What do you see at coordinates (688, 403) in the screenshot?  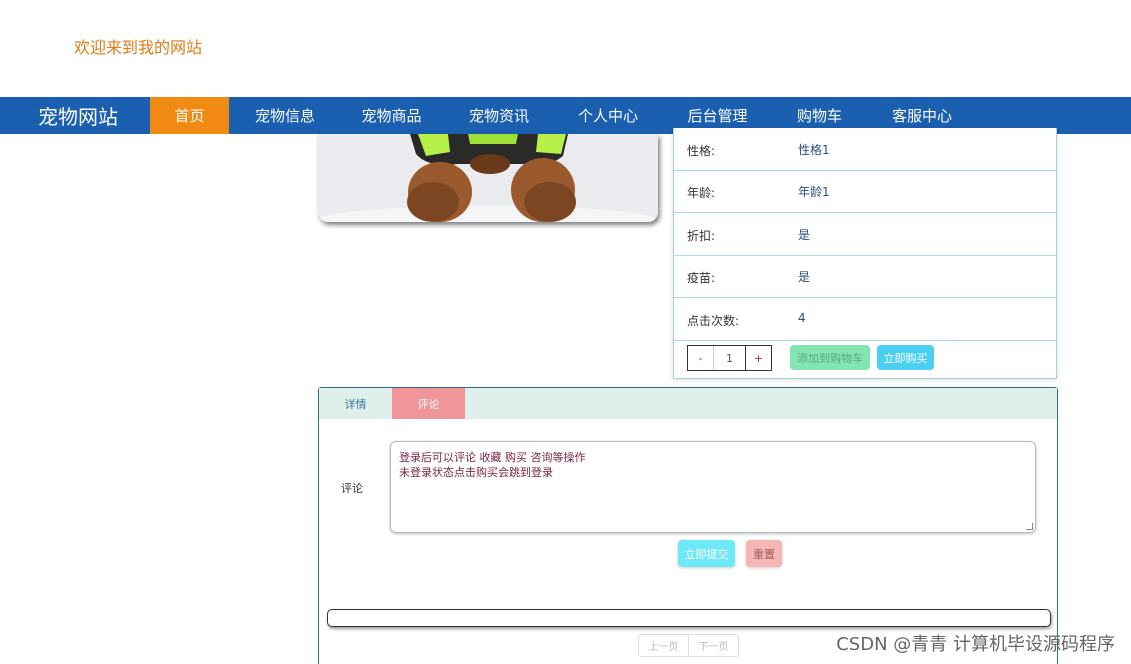 I see `tab-bar: 详情 评论` at bounding box center [688, 403].